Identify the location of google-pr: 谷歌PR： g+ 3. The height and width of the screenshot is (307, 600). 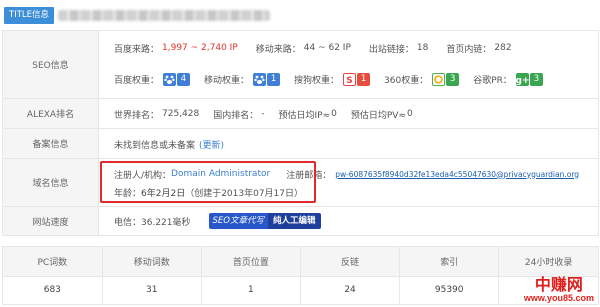
(508, 79).